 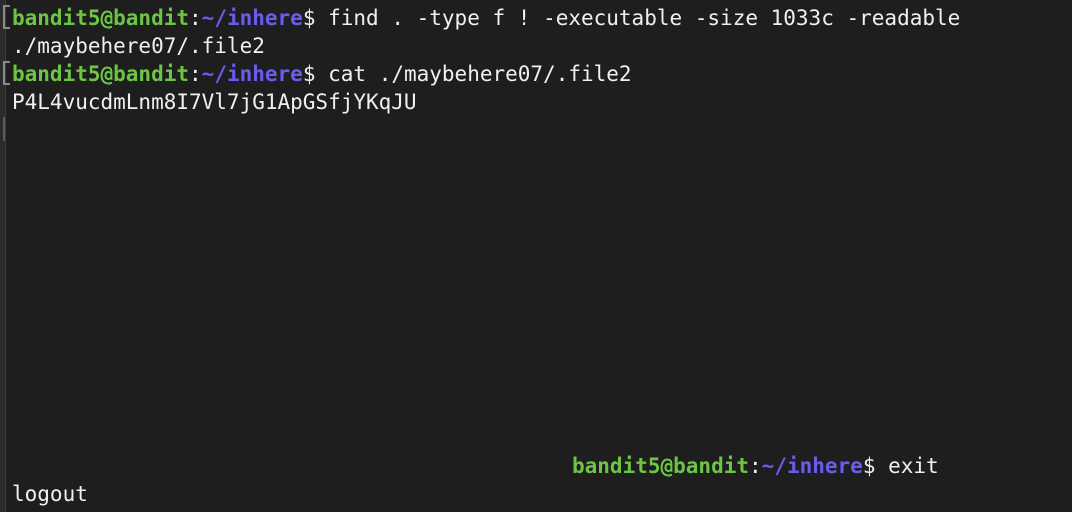 I want to click on command-line-3: bandit5@bandit:~/inhere$ exit, so click(x=755, y=466).